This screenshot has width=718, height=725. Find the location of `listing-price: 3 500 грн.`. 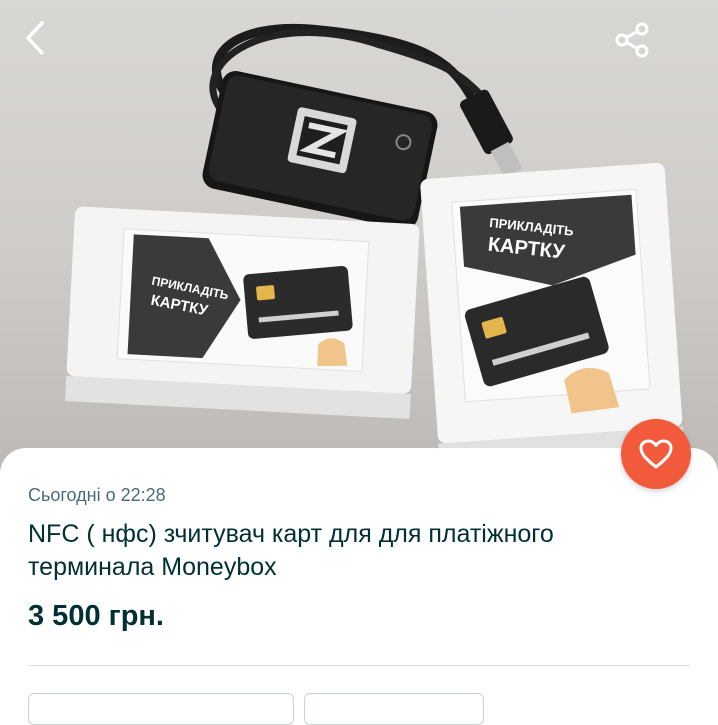

listing-price: 3 500 грн. is located at coordinates (96, 616).